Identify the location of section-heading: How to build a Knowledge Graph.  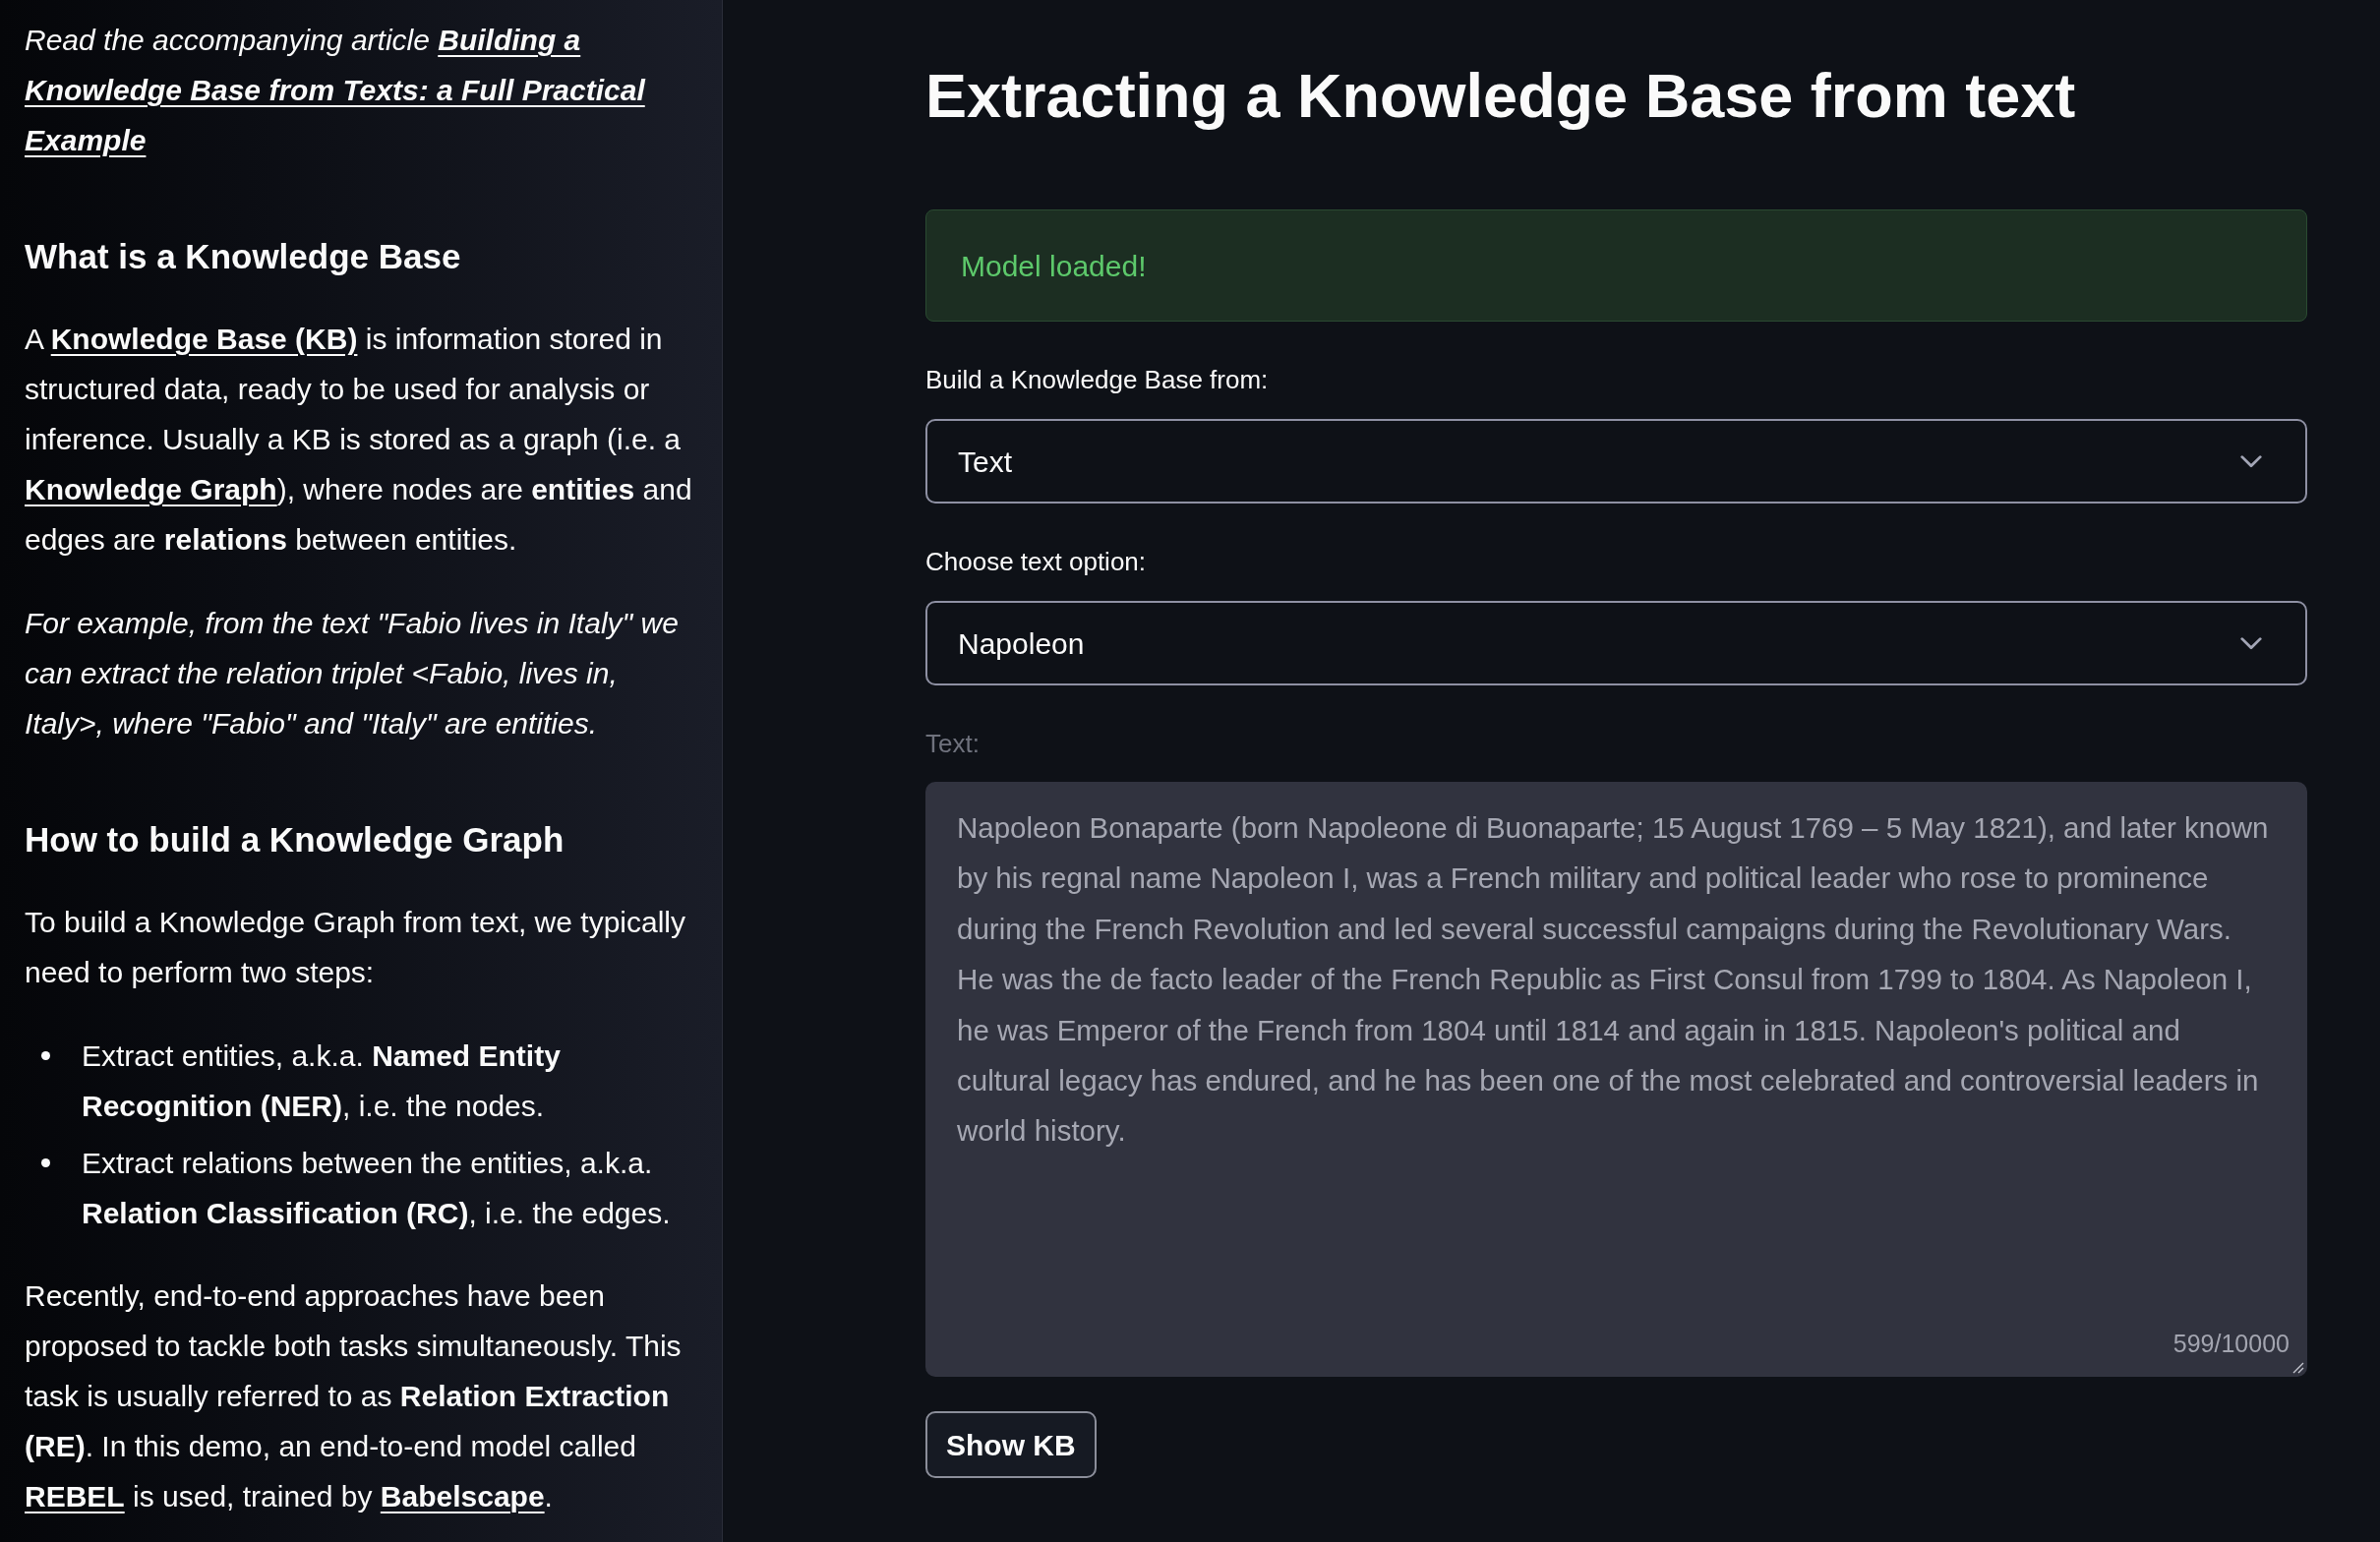
(295, 839).